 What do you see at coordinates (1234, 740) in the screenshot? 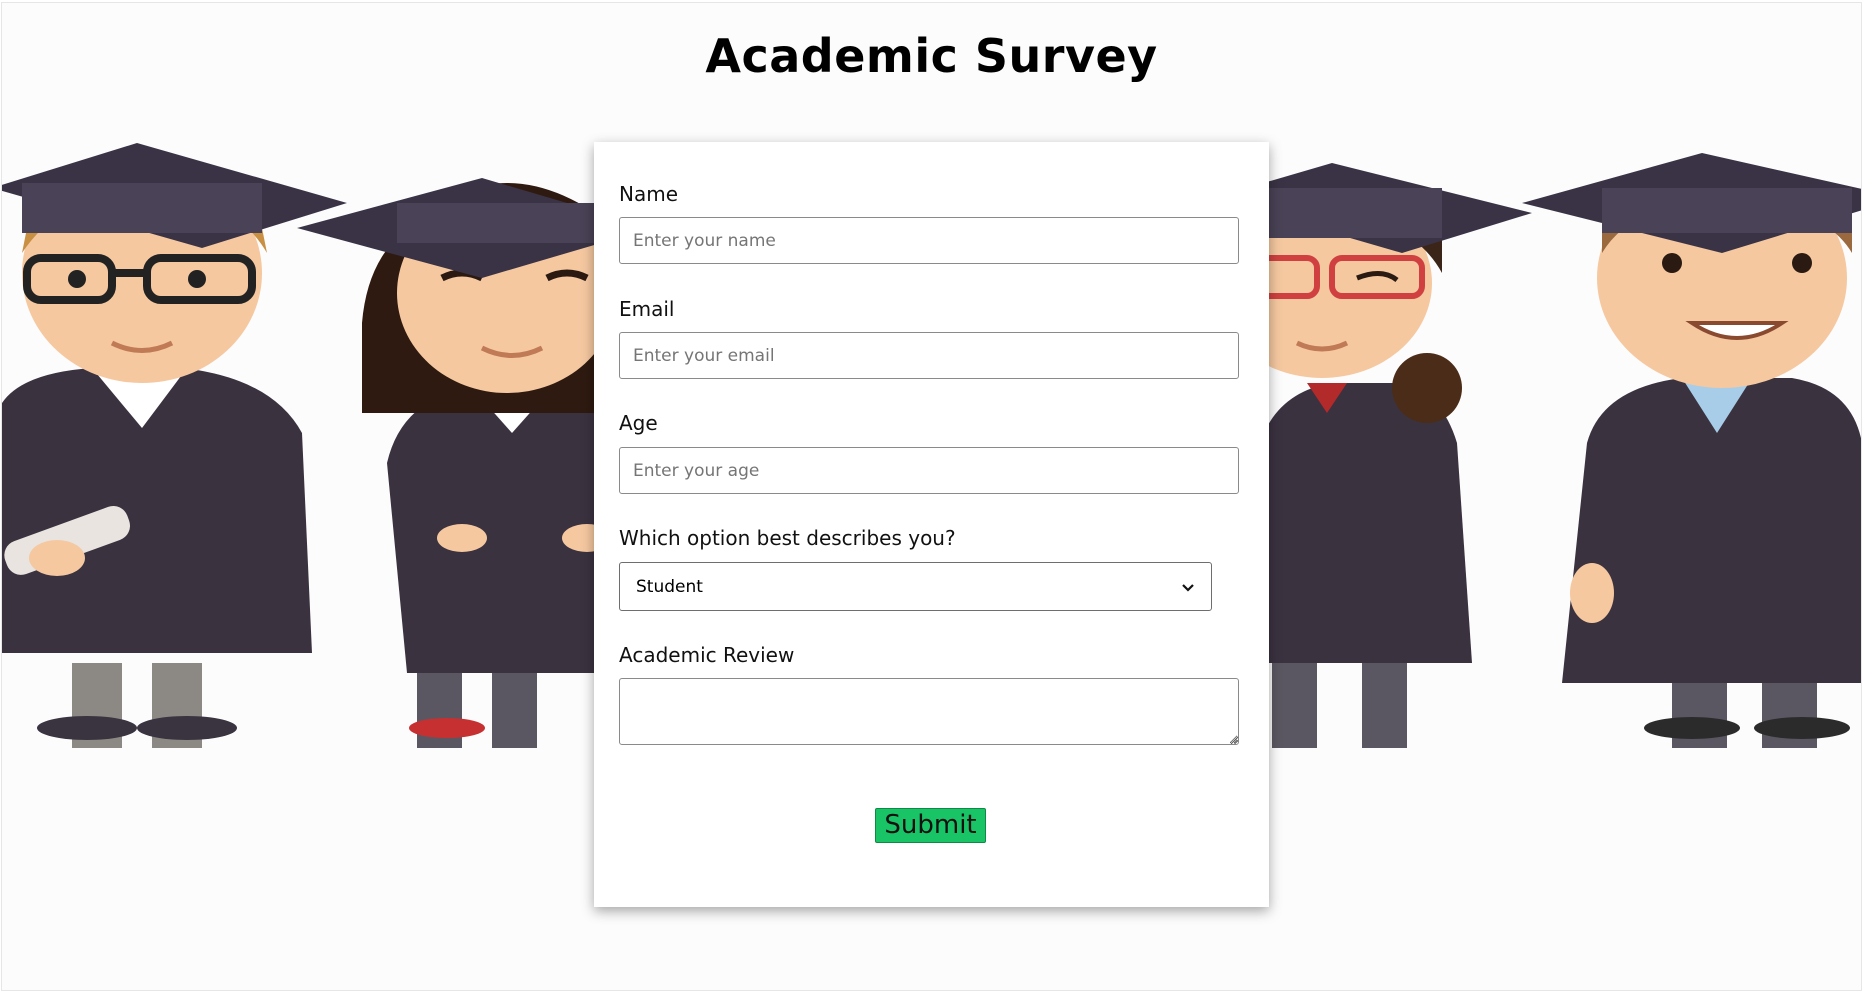
I see `resize-grip-icon` at bounding box center [1234, 740].